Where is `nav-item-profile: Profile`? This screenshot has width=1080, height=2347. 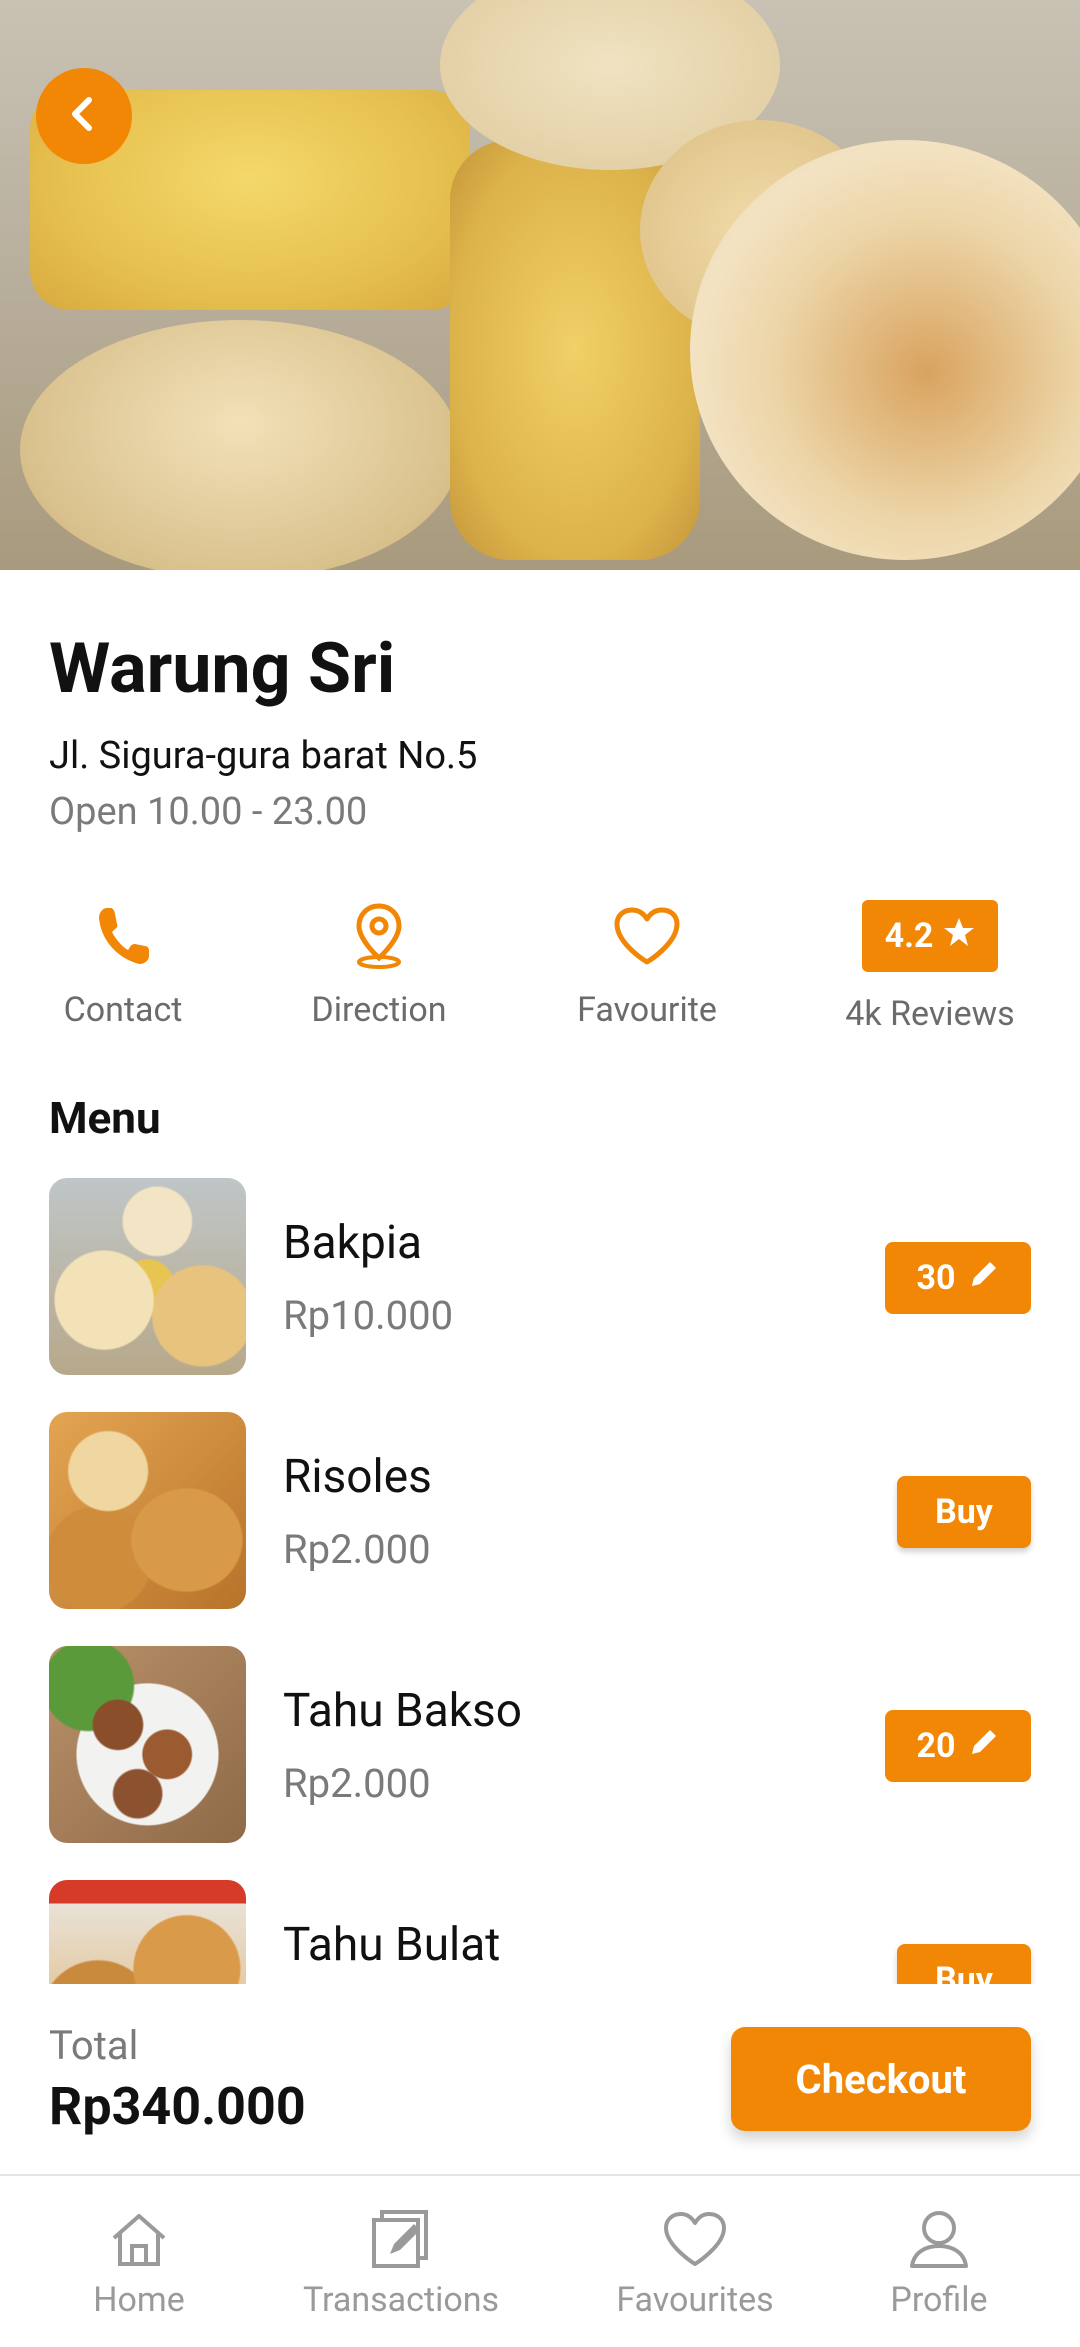
nav-item-profile: Profile is located at coordinates (939, 2263).